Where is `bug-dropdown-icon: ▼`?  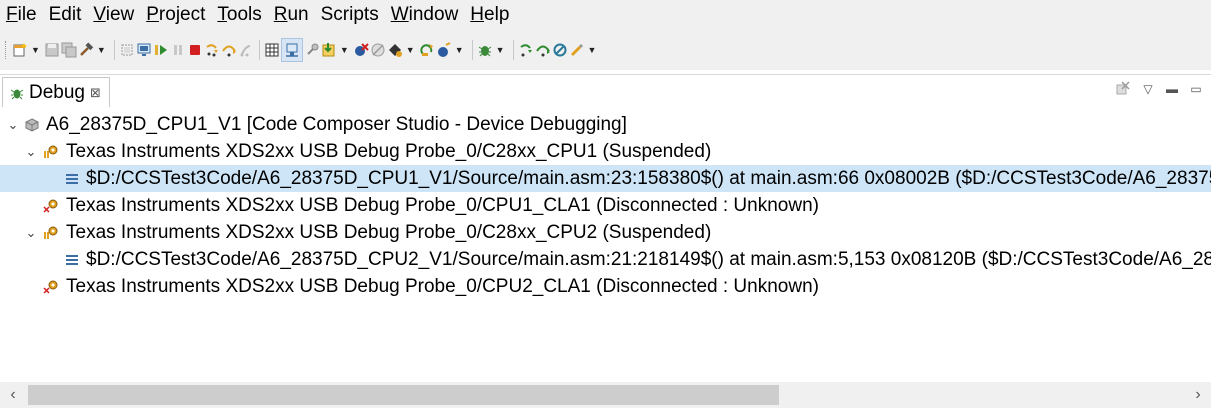
bug-dropdown-icon: ▼ is located at coordinates (500, 50).